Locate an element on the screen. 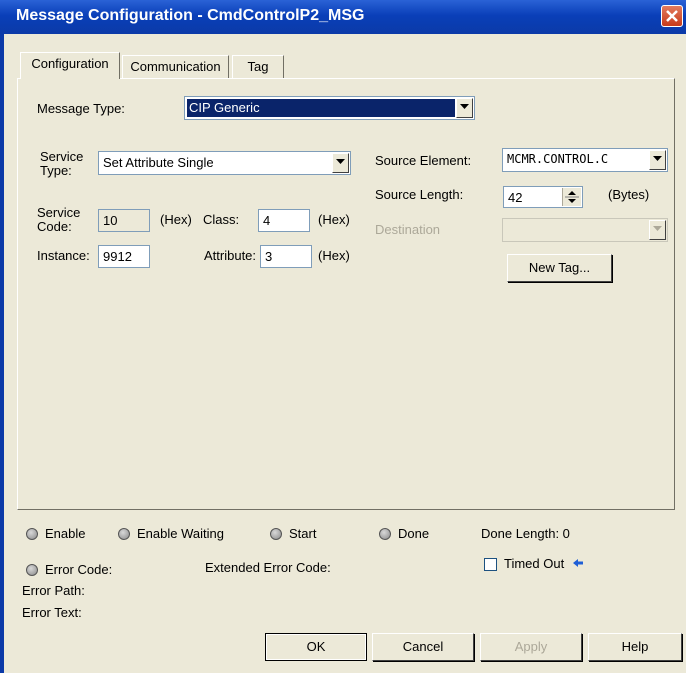 Image resolution: width=686 pixels, height=673 pixels. timed-out-label: Timed Out is located at coordinates (534, 563).